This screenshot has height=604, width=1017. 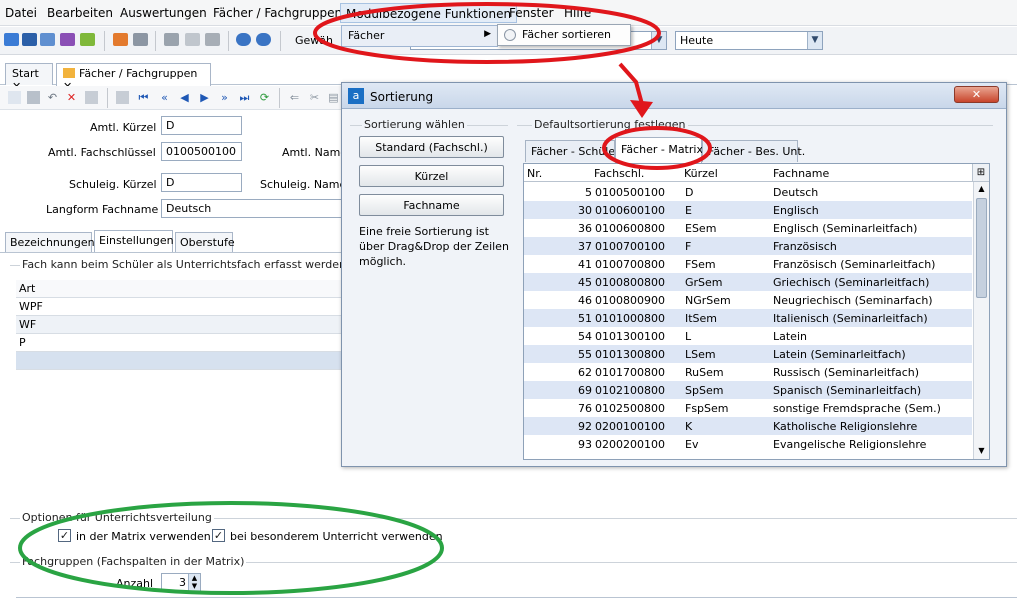 What do you see at coordinates (641, 109) in the screenshot?
I see `red-arrow-head-icon` at bounding box center [641, 109].